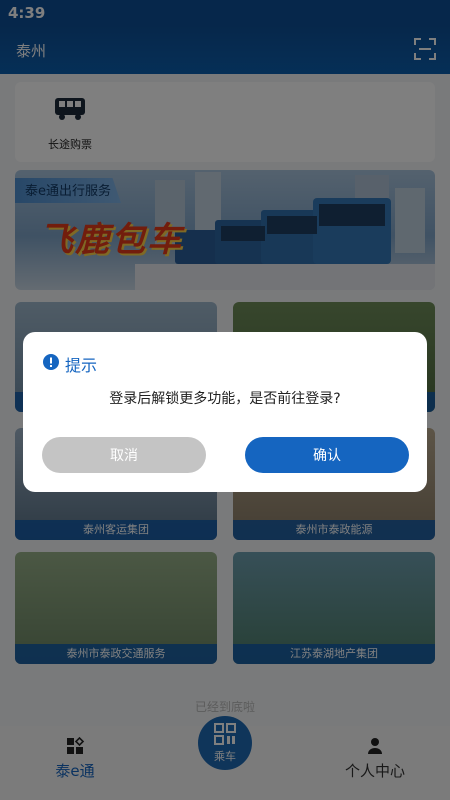 The image size is (450, 800). Describe the element at coordinates (51, 362) in the screenshot. I see `info-icon` at that location.